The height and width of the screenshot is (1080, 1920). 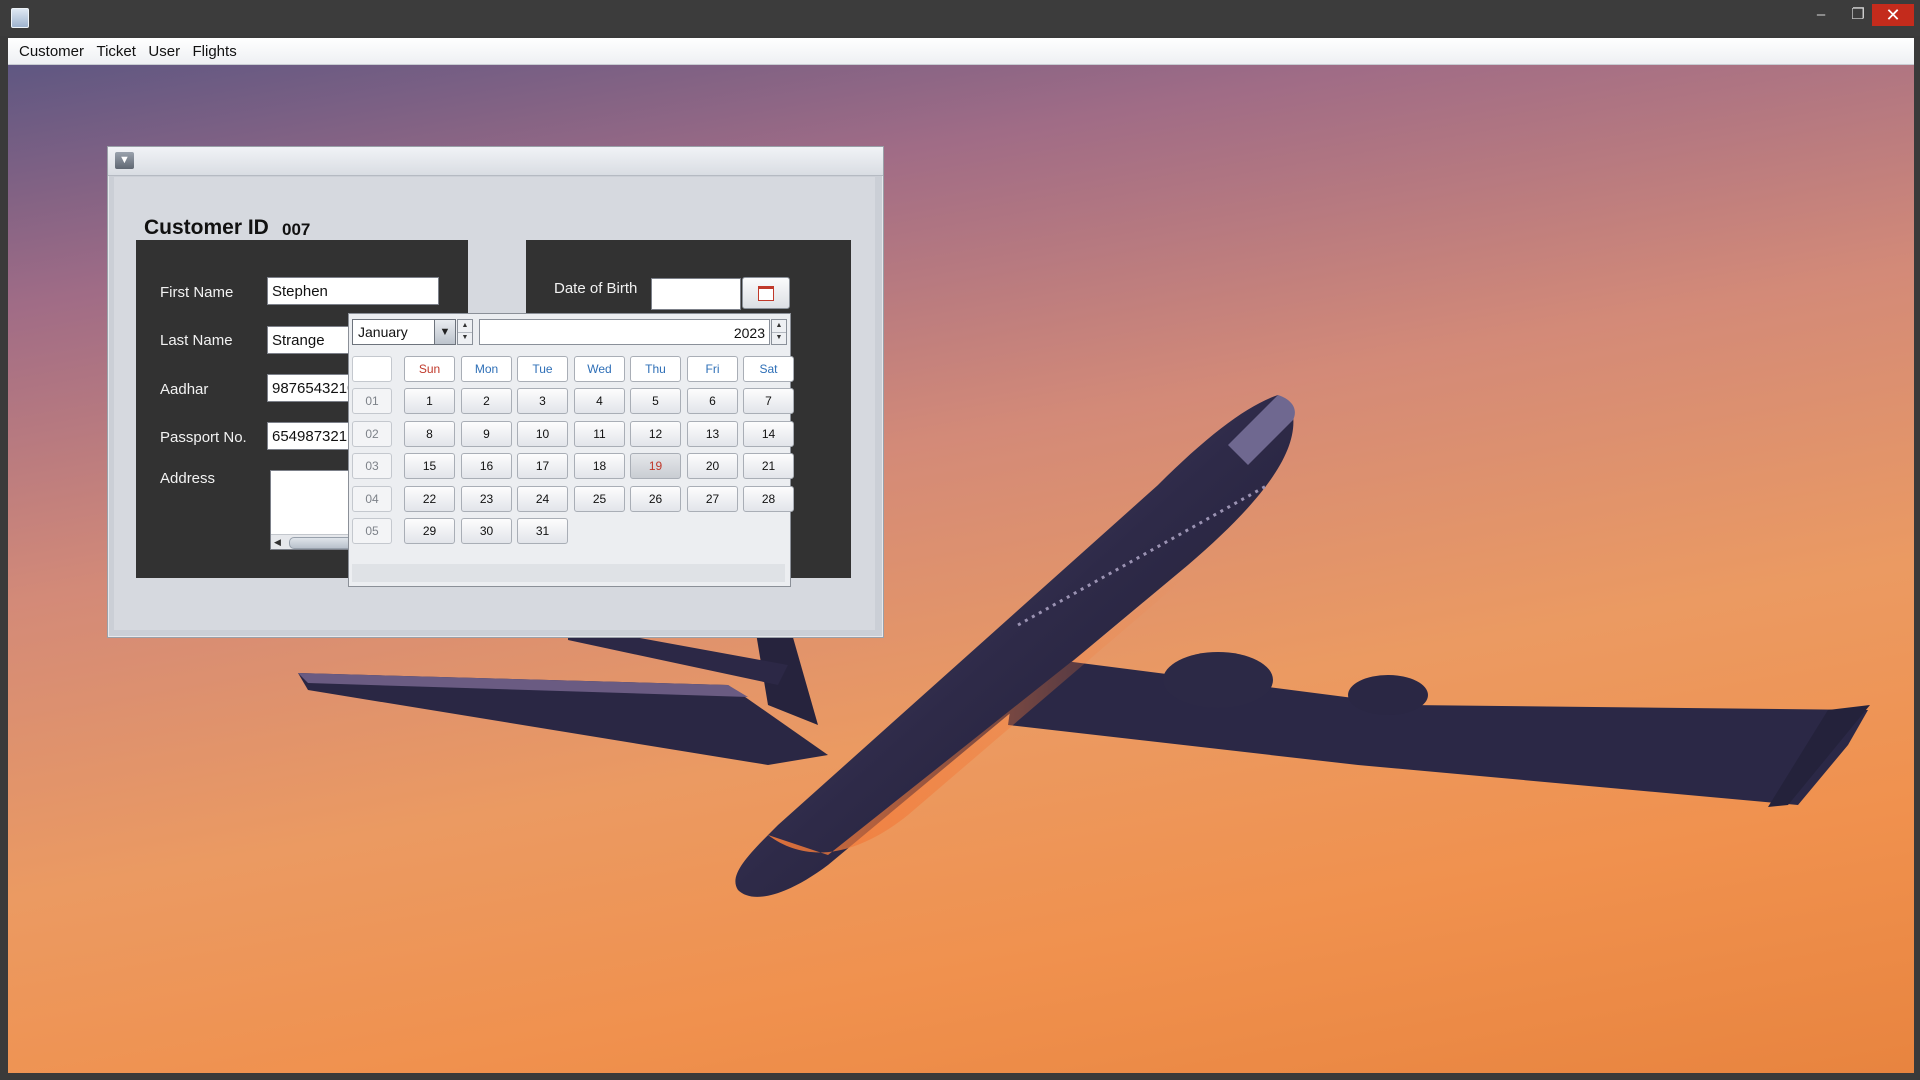 I want to click on scroll-left-icon: ◀, so click(x=277, y=542).